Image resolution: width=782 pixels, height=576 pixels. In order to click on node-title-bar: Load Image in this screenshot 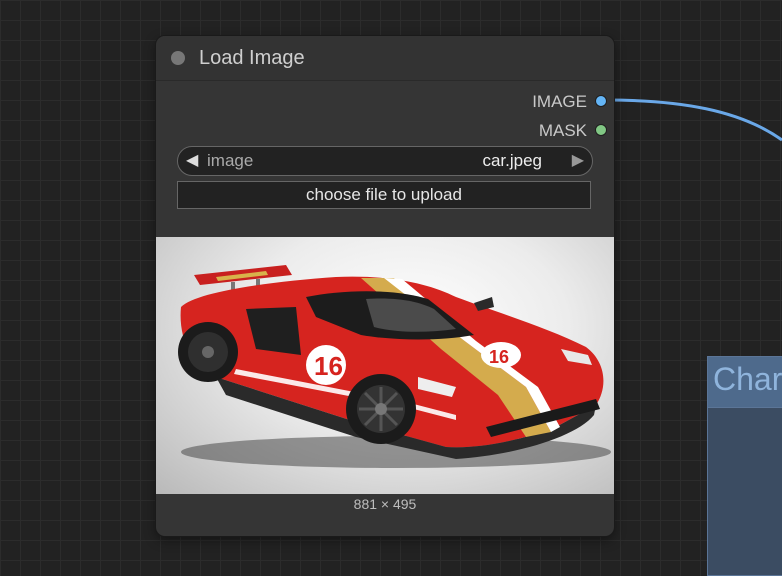, I will do `click(385, 58)`.